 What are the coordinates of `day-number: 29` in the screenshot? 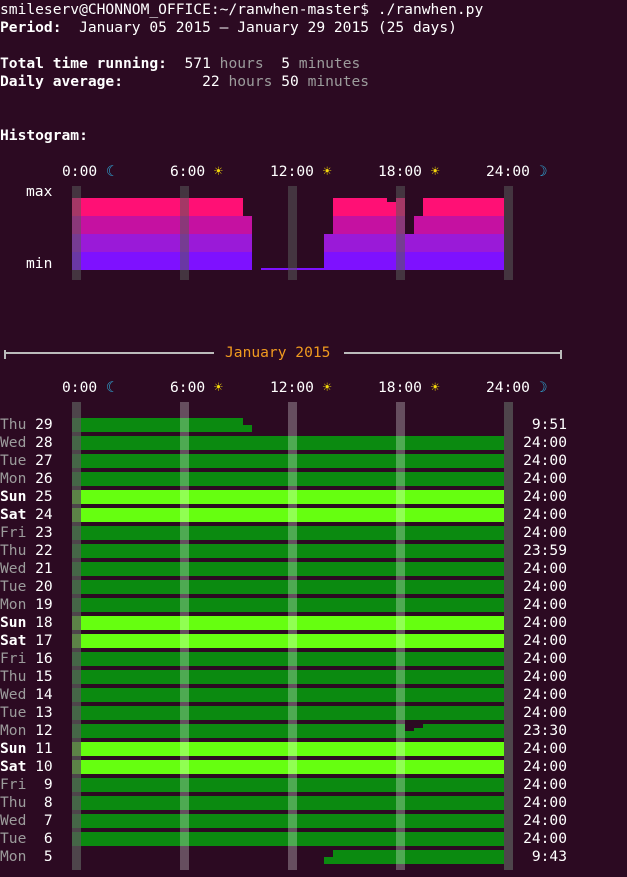 It's located at (39, 424).